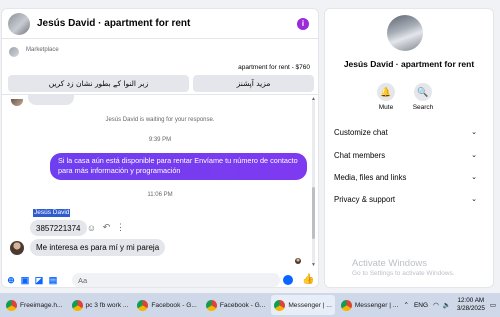 This screenshot has height=317, width=500. I want to click on watermark-title: Activate Windows, so click(389, 263).